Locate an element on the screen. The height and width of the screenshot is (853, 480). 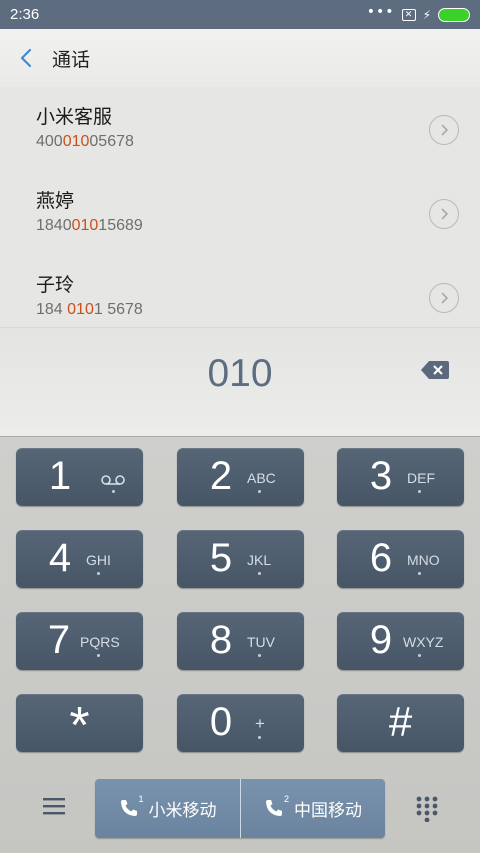
contact-number: 184 0101 5678 is located at coordinates (89, 309).